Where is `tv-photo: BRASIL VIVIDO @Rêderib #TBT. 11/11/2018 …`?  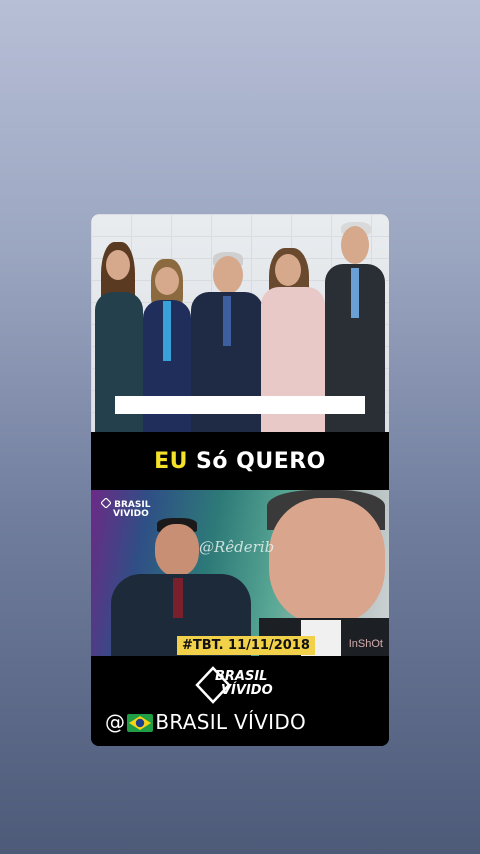
tv-photo: BRASIL VIVIDO @Rêderib #TBT. 11/11/2018 … is located at coordinates (240, 573).